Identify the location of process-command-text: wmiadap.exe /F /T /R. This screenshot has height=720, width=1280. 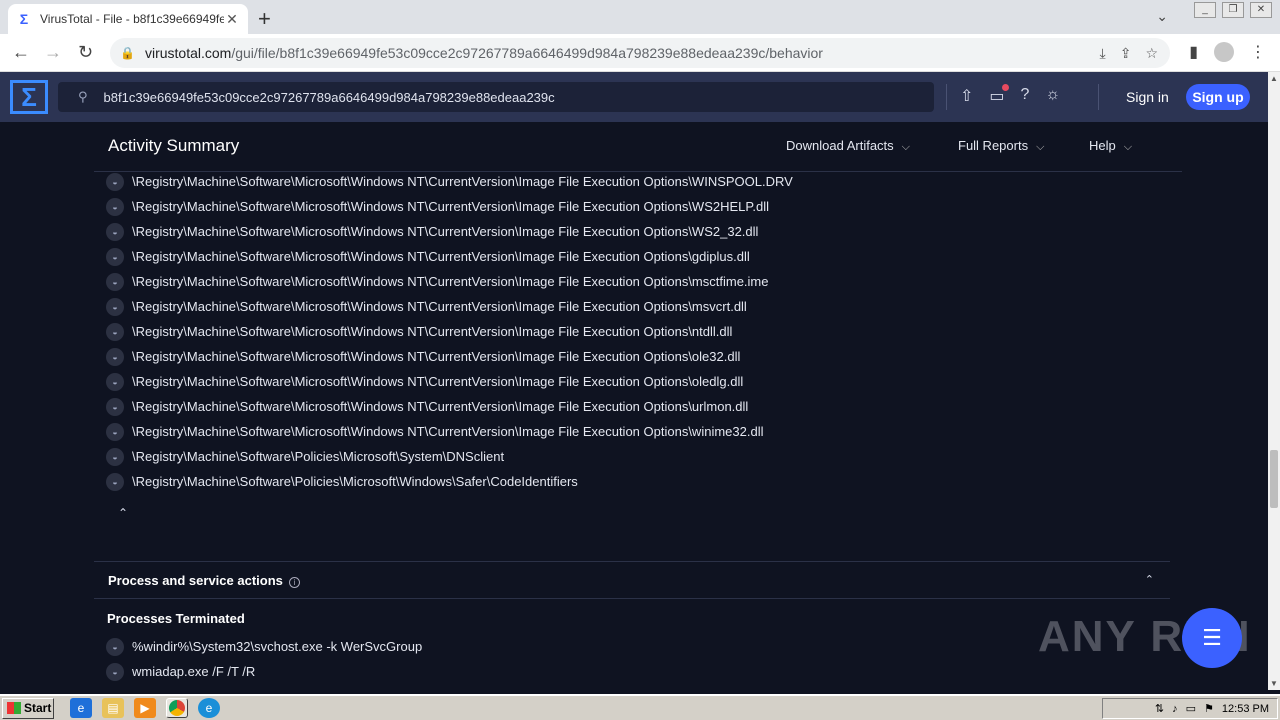
(194, 671).